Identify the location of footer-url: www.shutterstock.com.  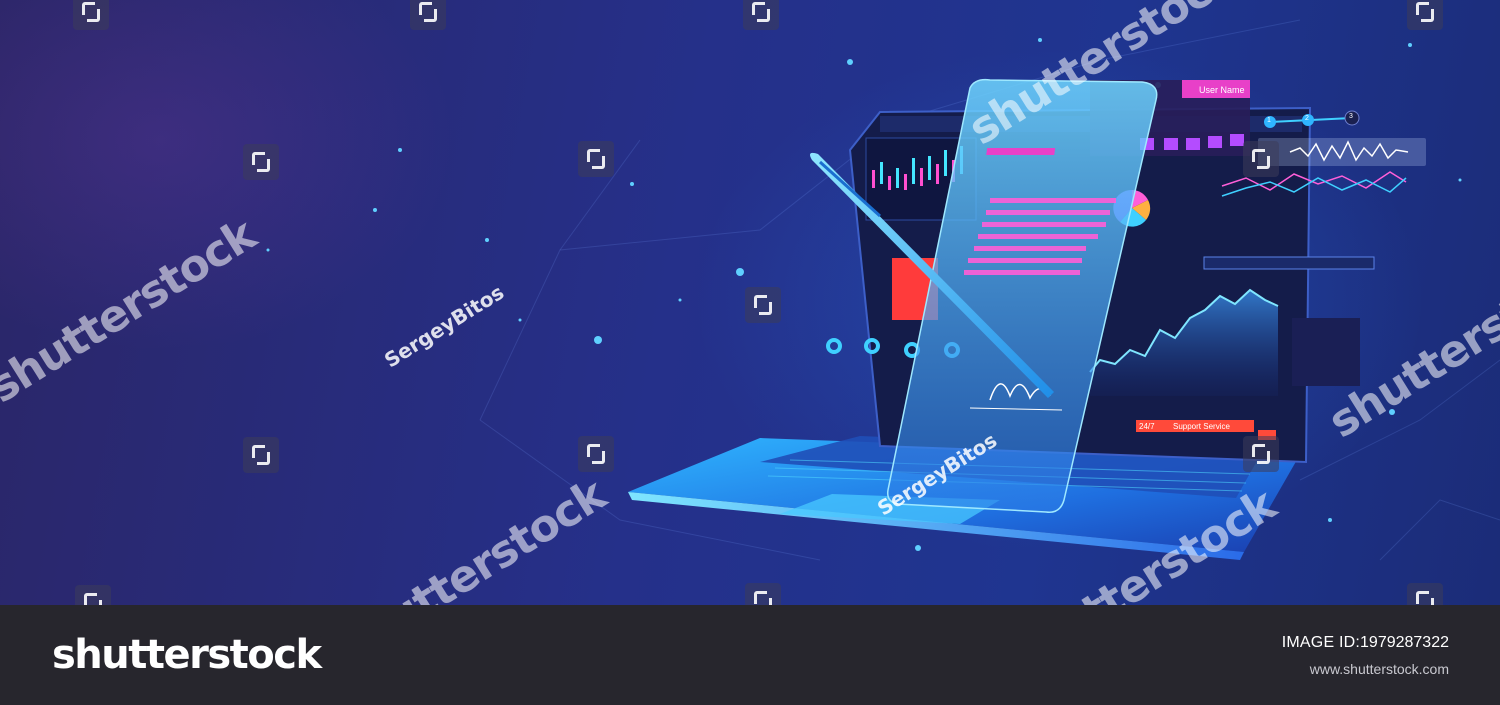
(1379, 669).